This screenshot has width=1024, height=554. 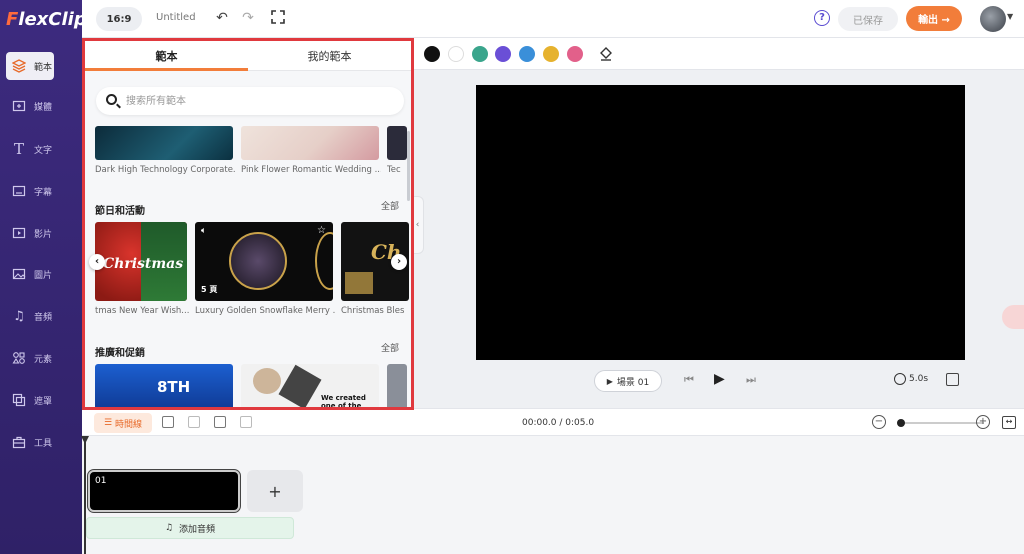 I want to click on template-thumbnail: 🔈︎ ☆ 5 頁, so click(x=264, y=261).